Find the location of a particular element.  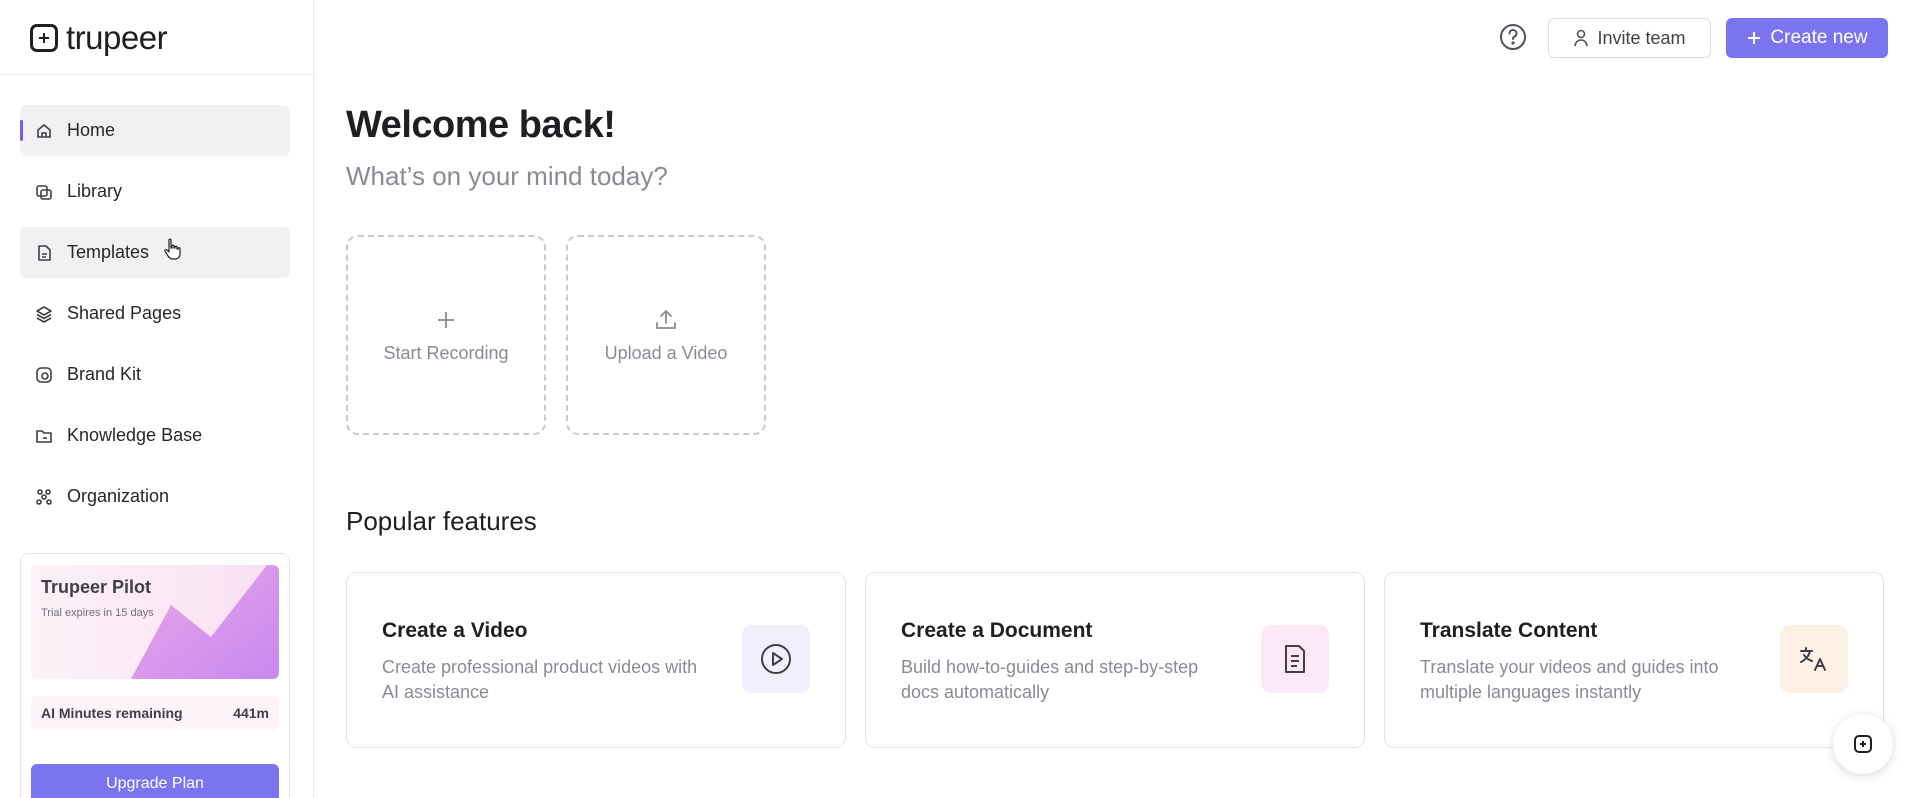

organization-icon is located at coordinates (44, 497).